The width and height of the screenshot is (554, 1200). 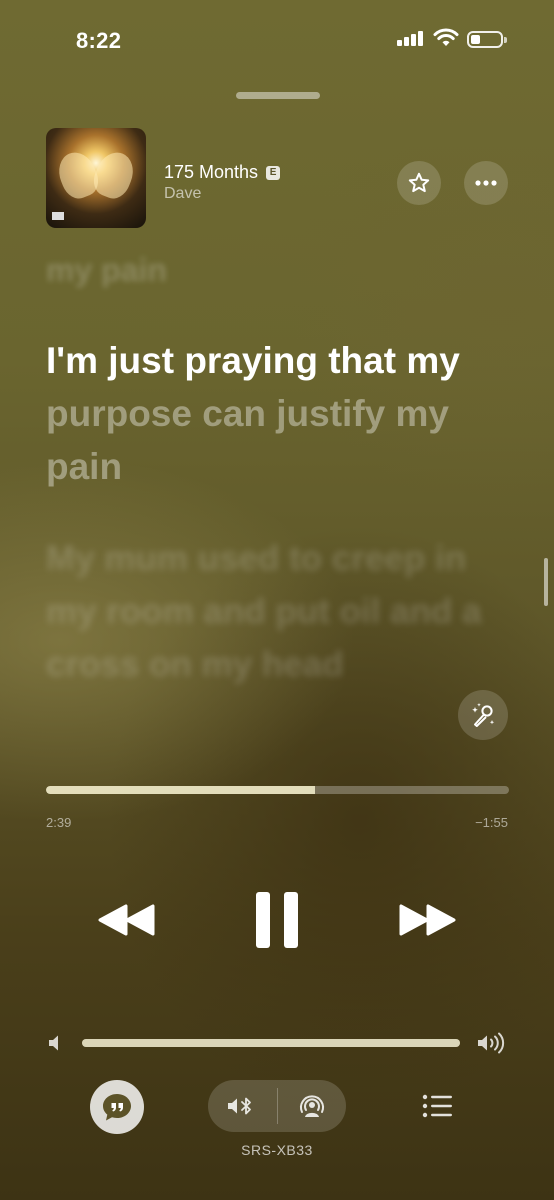 I want to click on remaining-time: −1:55, so click(x=491, y=822).